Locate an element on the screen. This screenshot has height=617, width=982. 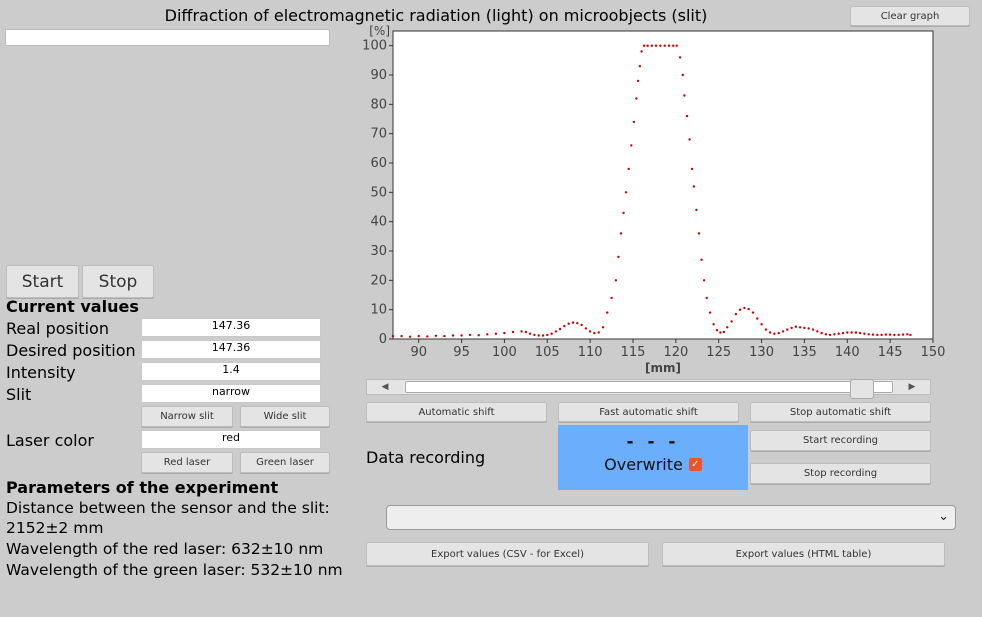
triangle-left-icon: ◀ is located at coordinates (385, 387).